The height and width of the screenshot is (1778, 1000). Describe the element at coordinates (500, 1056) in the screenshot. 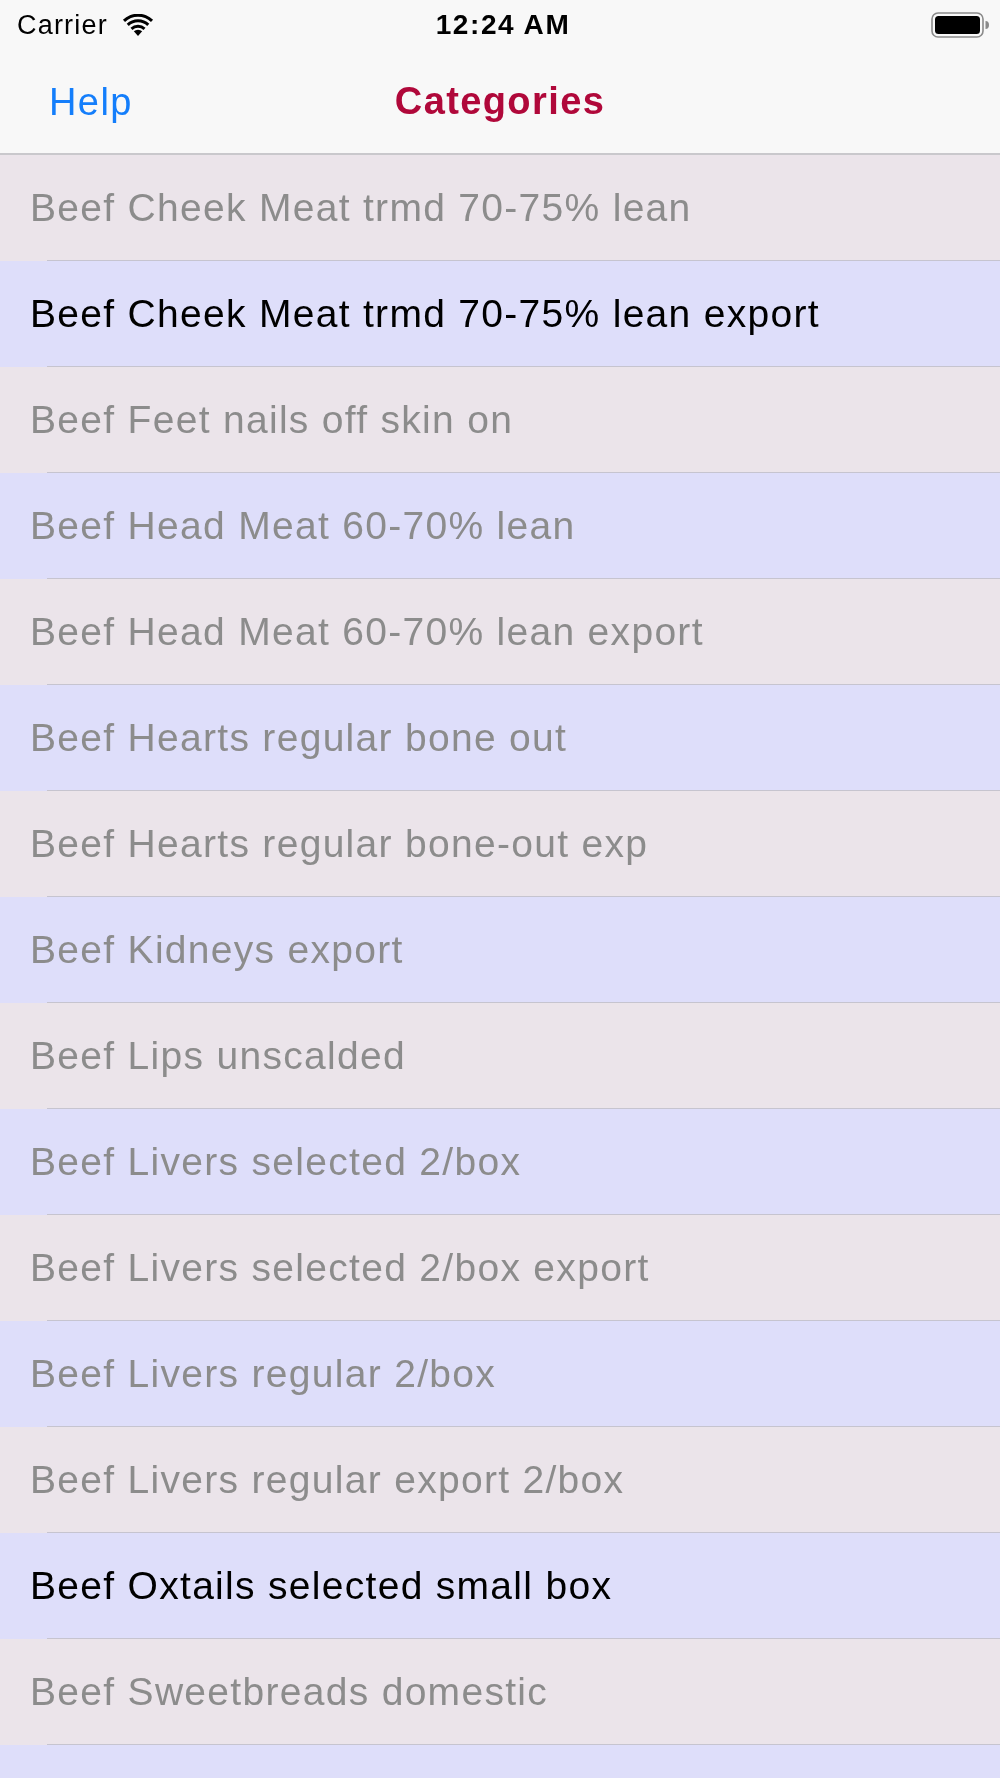

I see `category-row: Beef Lips unscalded` at that location.